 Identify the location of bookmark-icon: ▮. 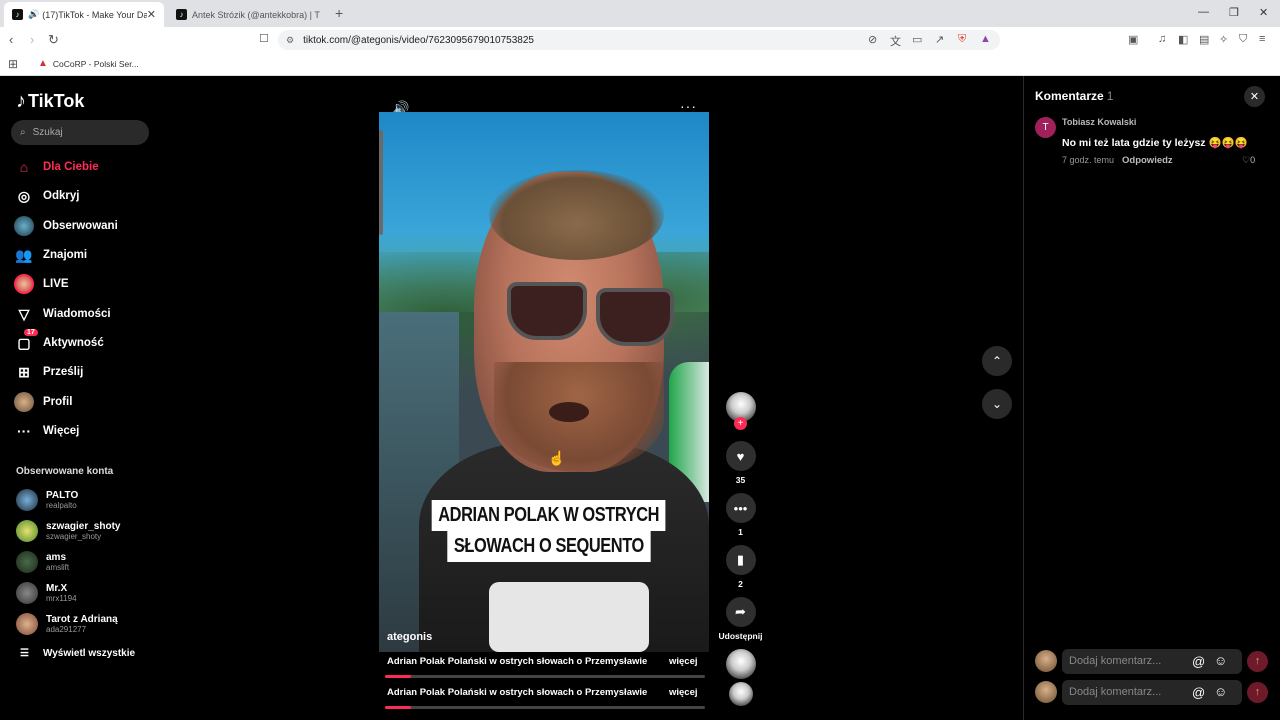
(740, 560).